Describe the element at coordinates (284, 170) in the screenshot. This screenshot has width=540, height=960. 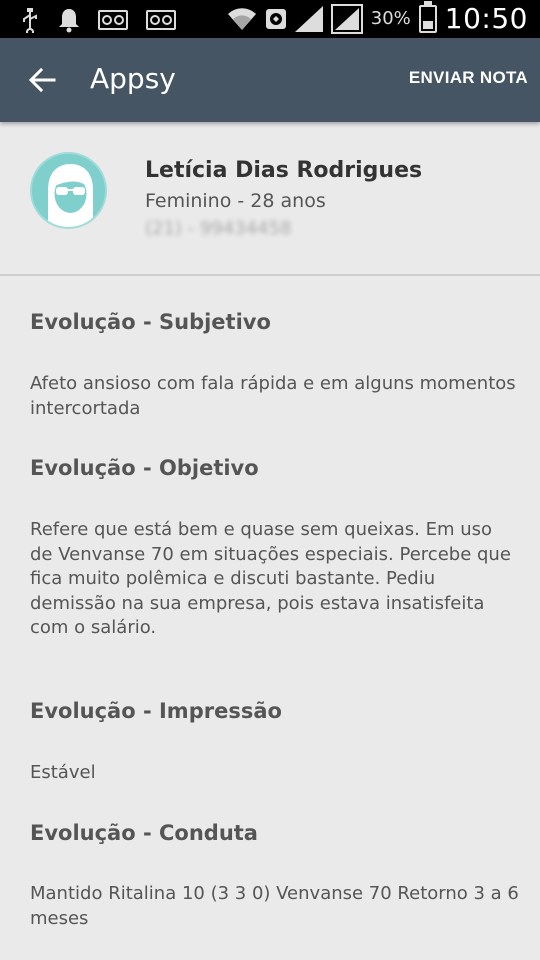
I see `patient-name: Letícia Dias Rodrigues` at that location.